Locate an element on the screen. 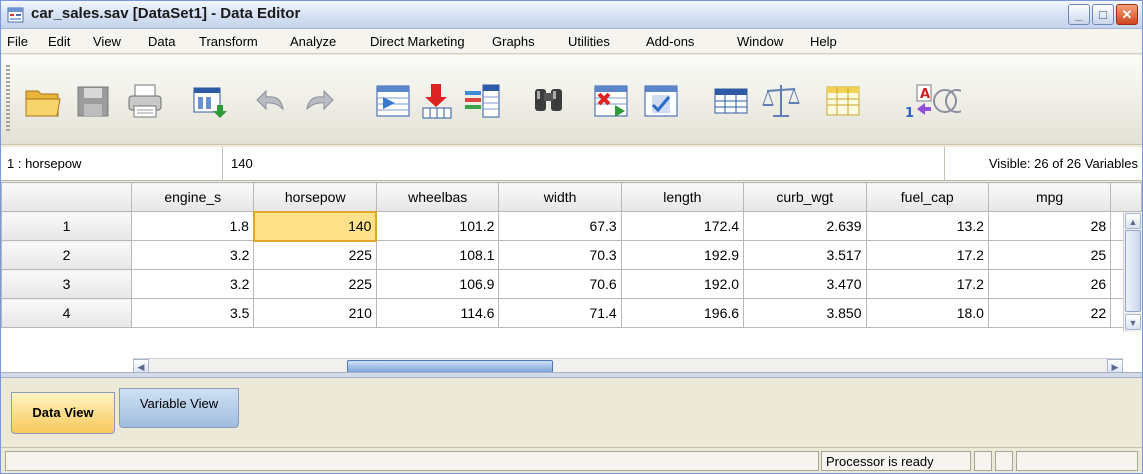  row-number: 1 is located at coordinates (66, 226).